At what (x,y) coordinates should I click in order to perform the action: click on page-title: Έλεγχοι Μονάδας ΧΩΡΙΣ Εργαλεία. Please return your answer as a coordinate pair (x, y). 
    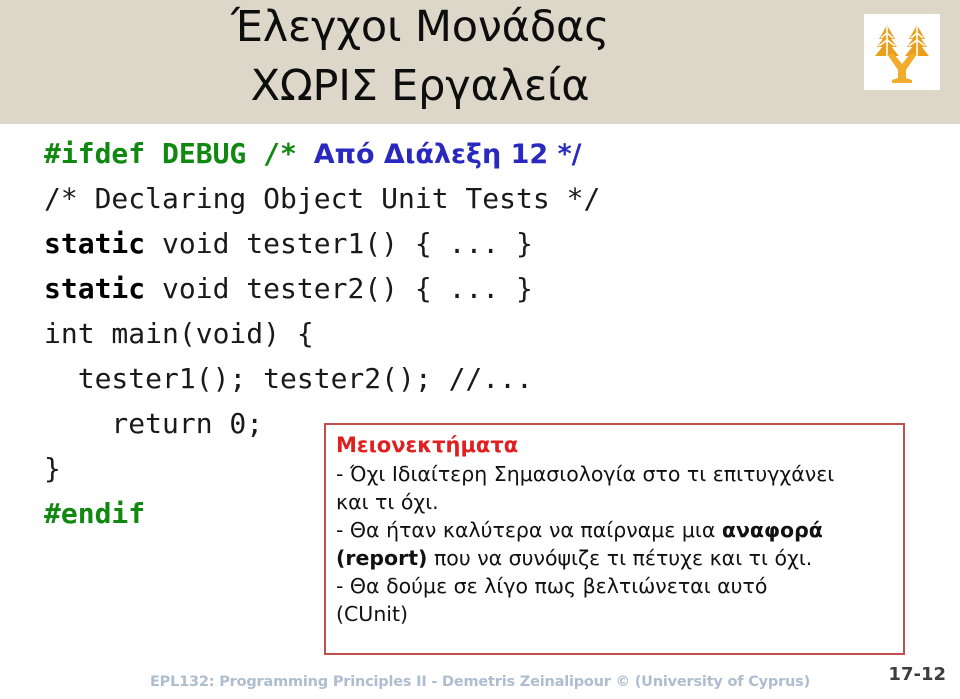
    Looking at the image, I should click on (420, 56).